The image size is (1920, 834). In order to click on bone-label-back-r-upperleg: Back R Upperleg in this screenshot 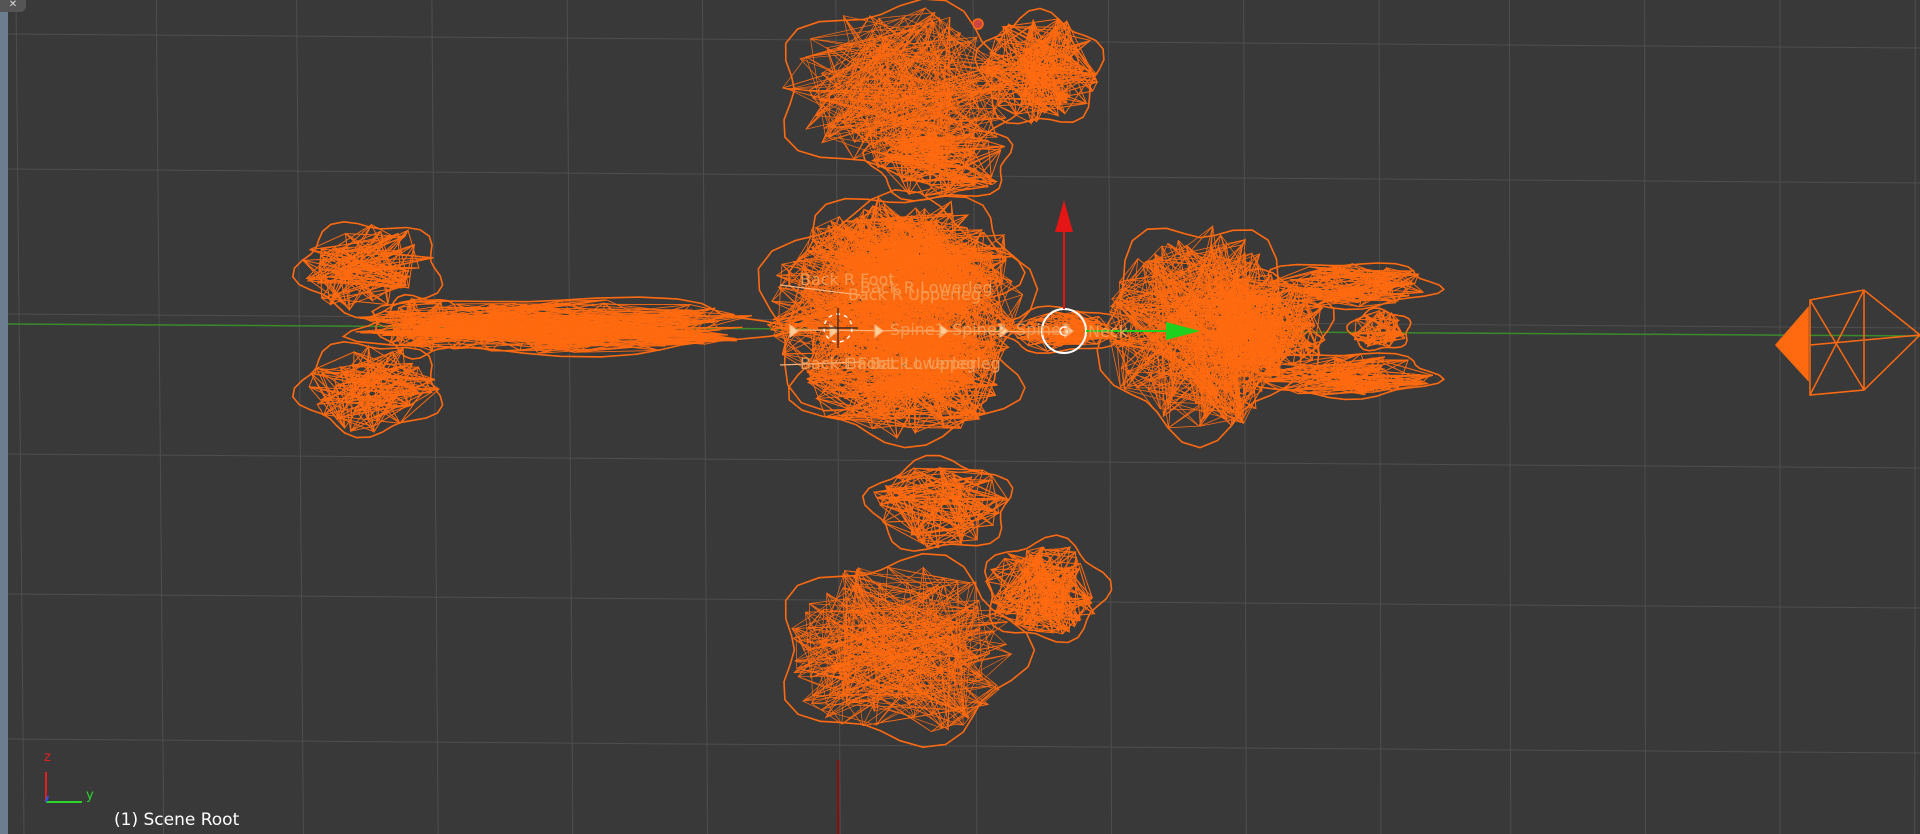, I will do `click(914, 294)`.